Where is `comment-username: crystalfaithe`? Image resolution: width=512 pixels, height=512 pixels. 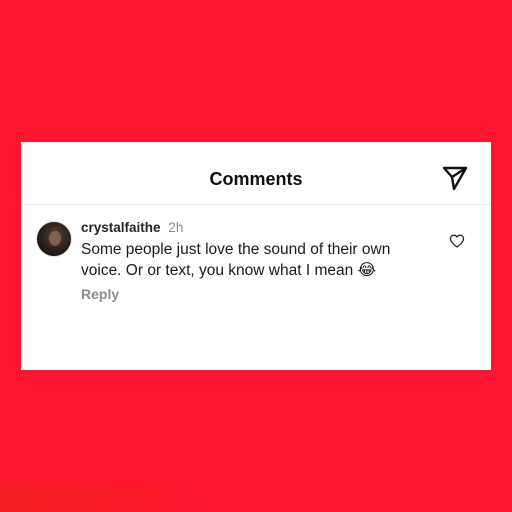 comment-username: crystalfaithe is located at coordinates (121, 227).